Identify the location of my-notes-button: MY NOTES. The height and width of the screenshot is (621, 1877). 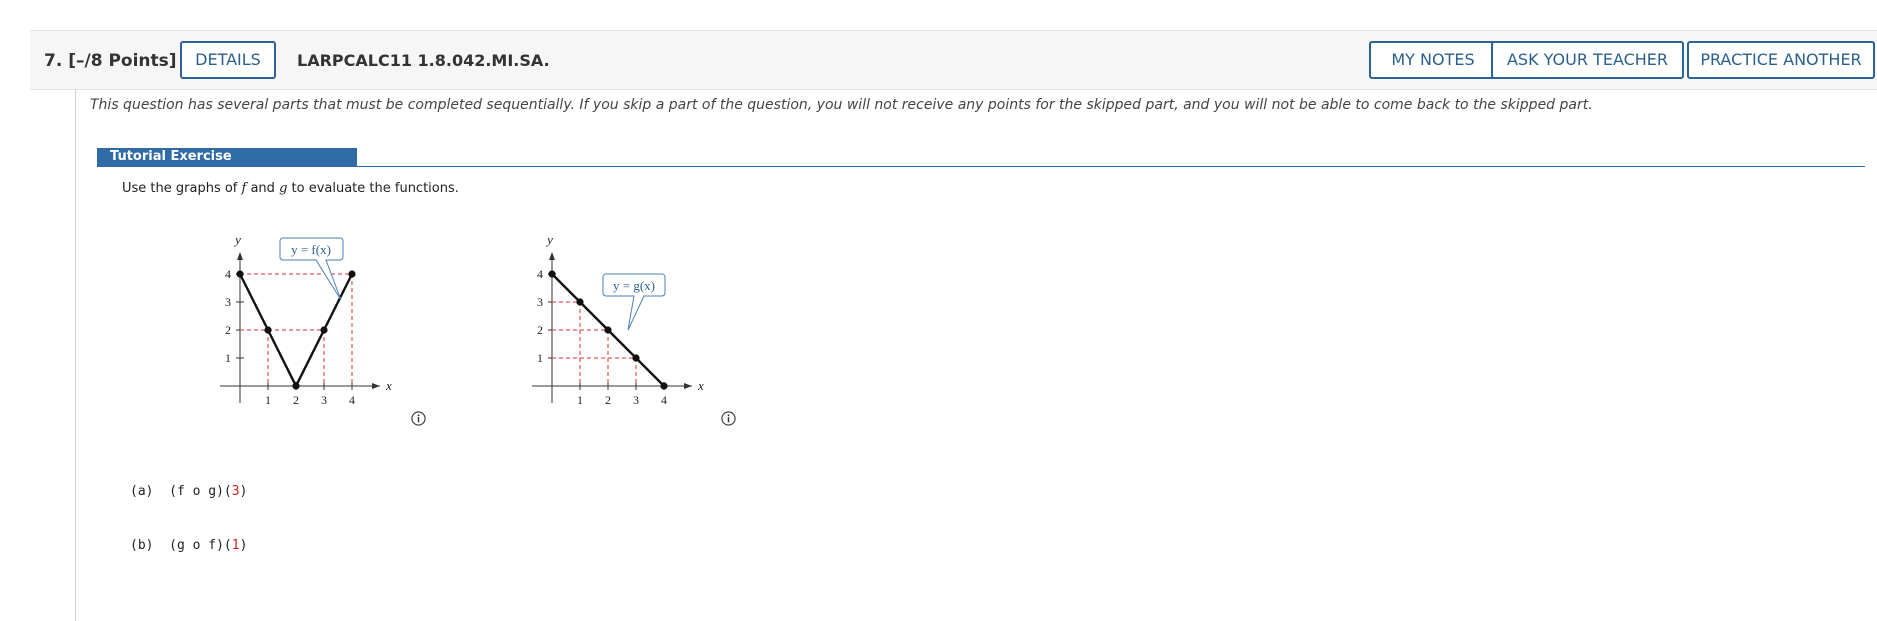
(1433, 60).